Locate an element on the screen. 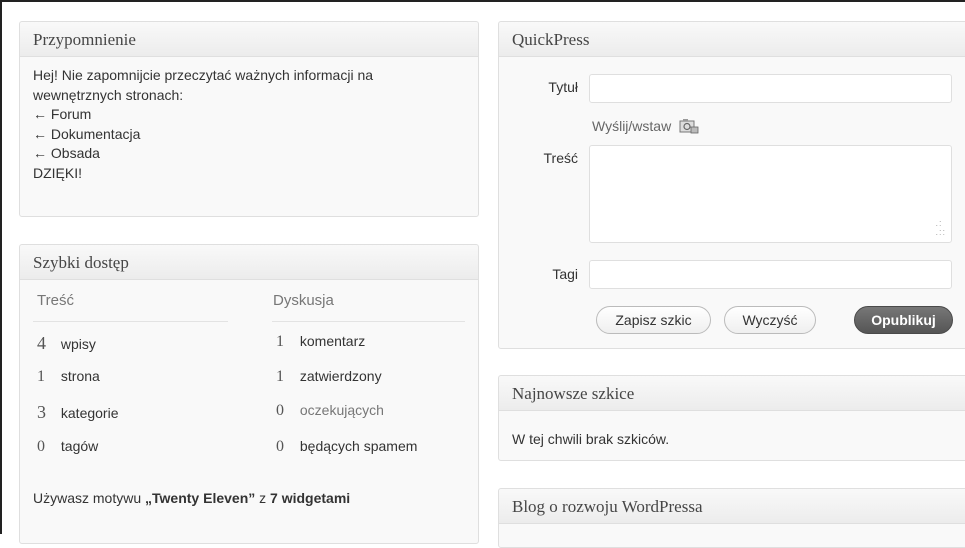 This screenshot has width=965, height=548. widgets-link: 7 widgetami is located at coordinates (310, 498).